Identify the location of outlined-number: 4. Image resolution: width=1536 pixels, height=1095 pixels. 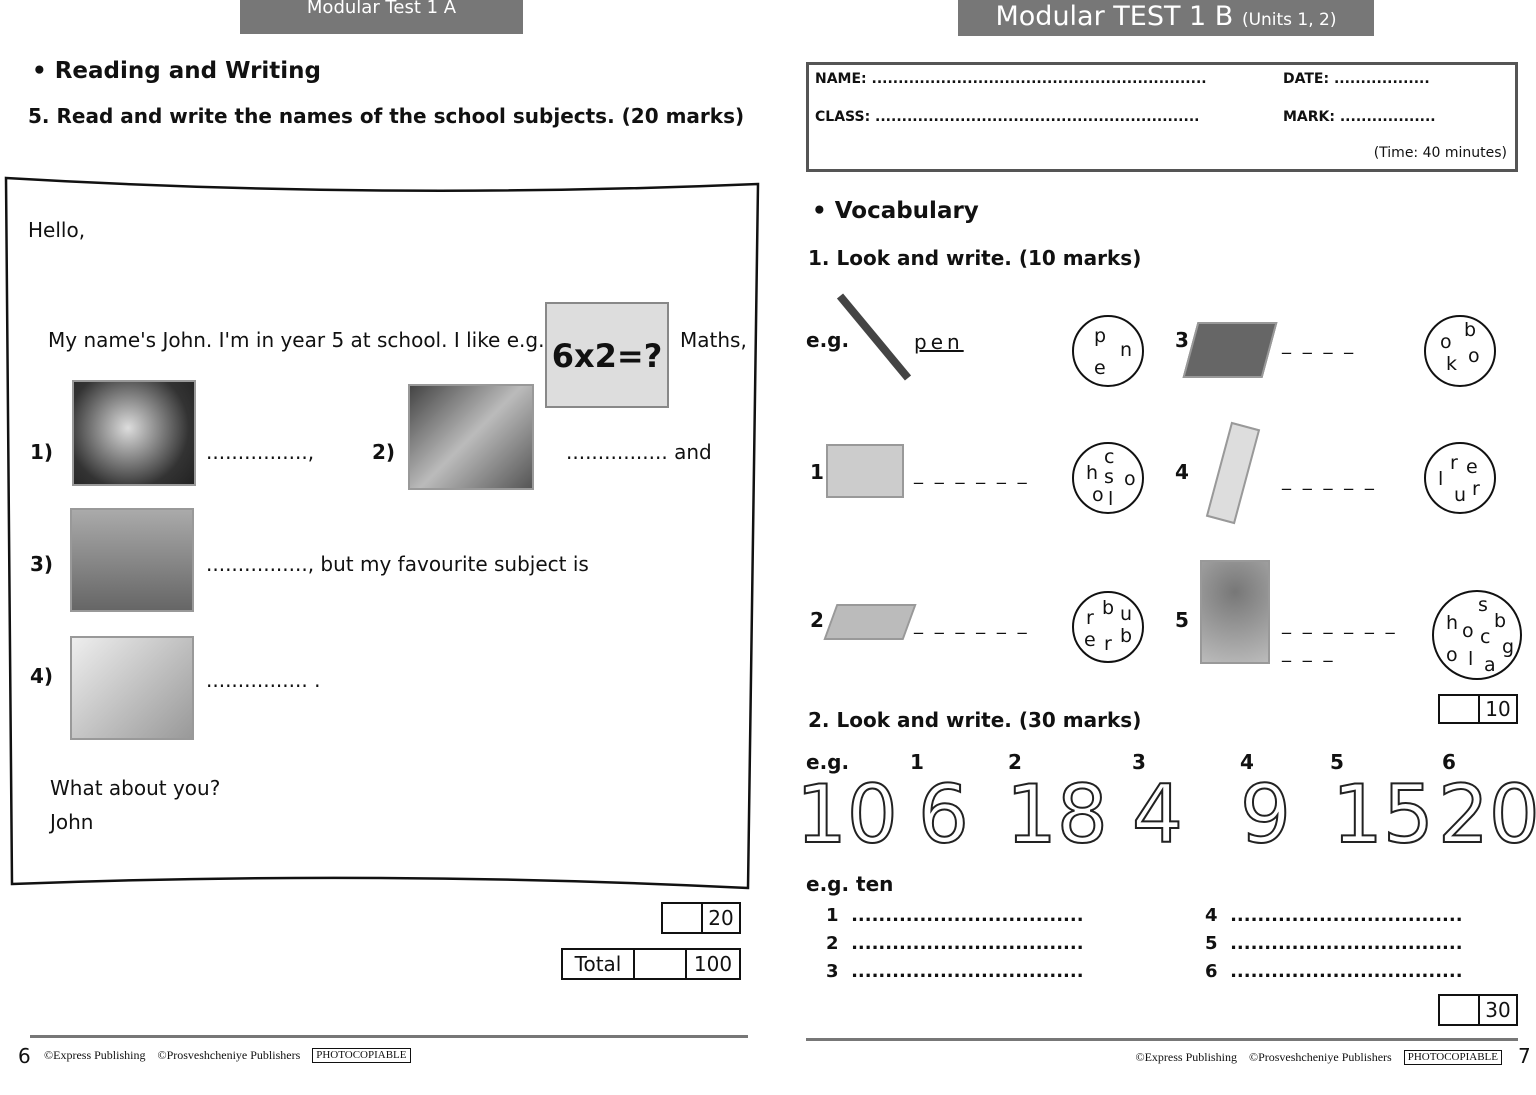
(1157, 814).